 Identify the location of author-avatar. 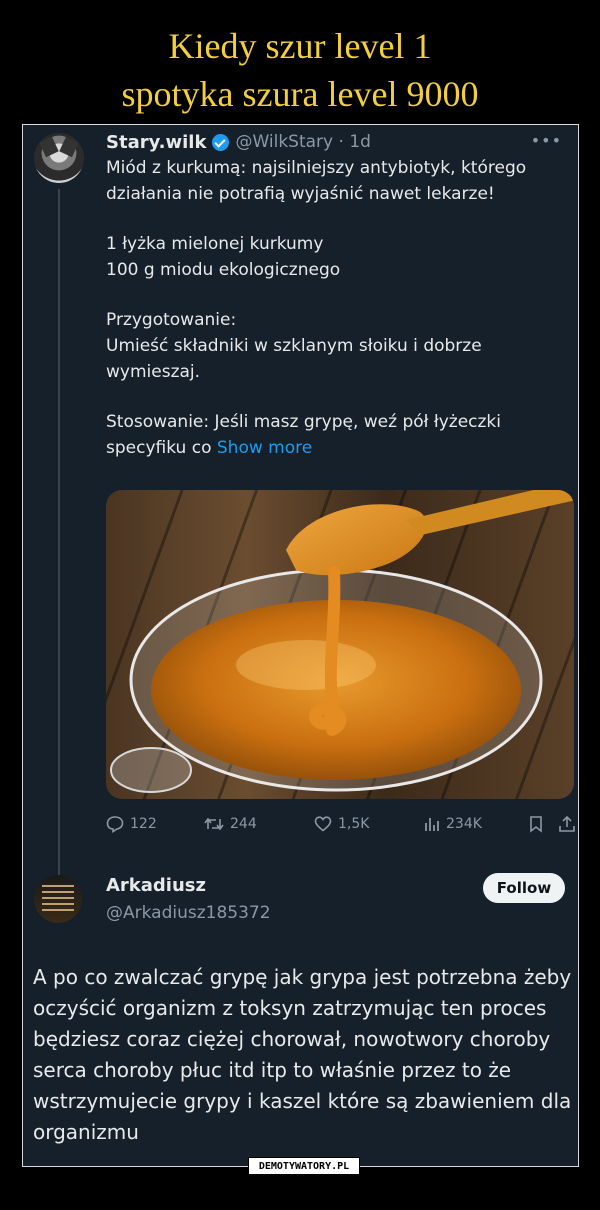
(59, 158).